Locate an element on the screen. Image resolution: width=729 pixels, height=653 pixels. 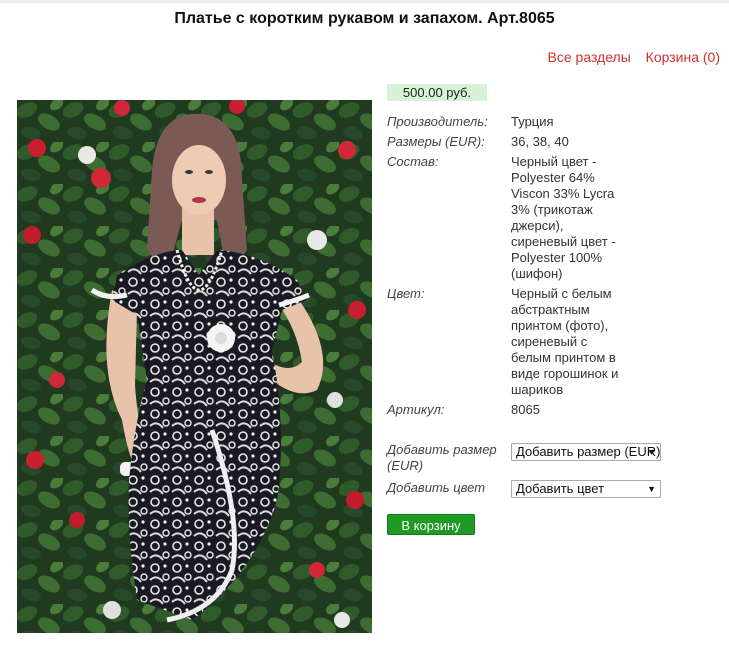
property-value: 8065 is located at coordinates (525, 409).